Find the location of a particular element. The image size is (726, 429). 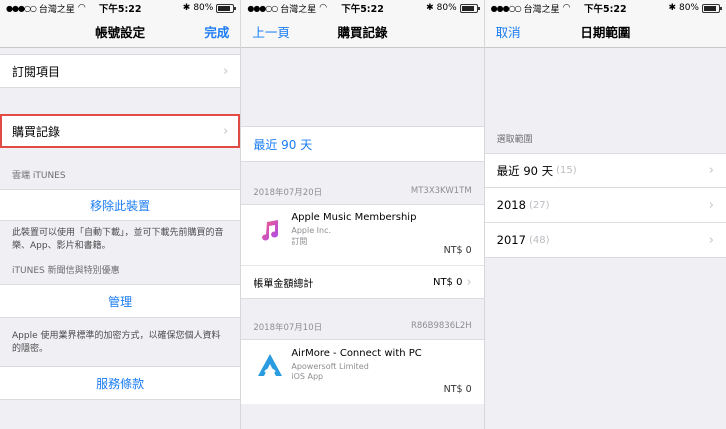

date-range-label: 最近 90 天 is located at coordinates (283, 144).